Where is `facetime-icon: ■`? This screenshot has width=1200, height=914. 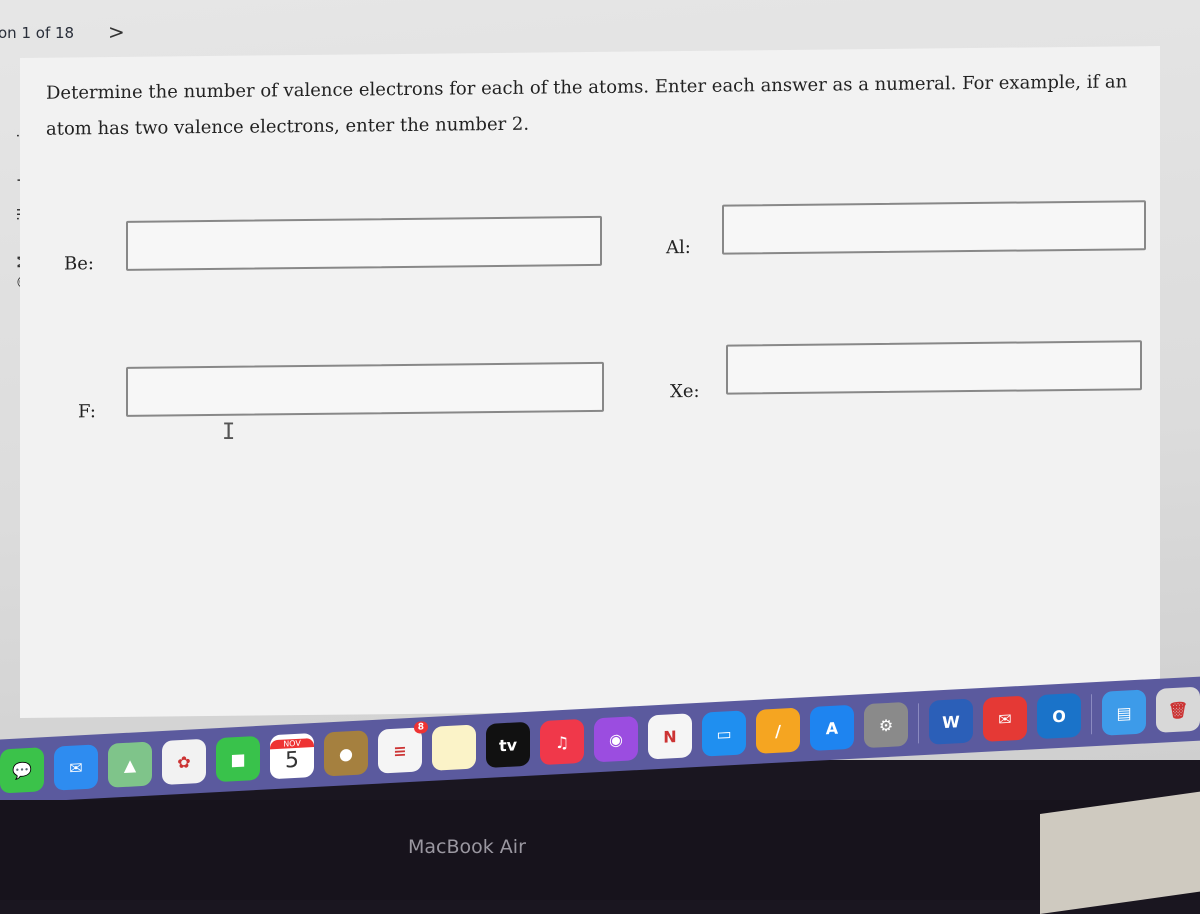
facetime-icon: ■ is located at coordinates (238, 759).